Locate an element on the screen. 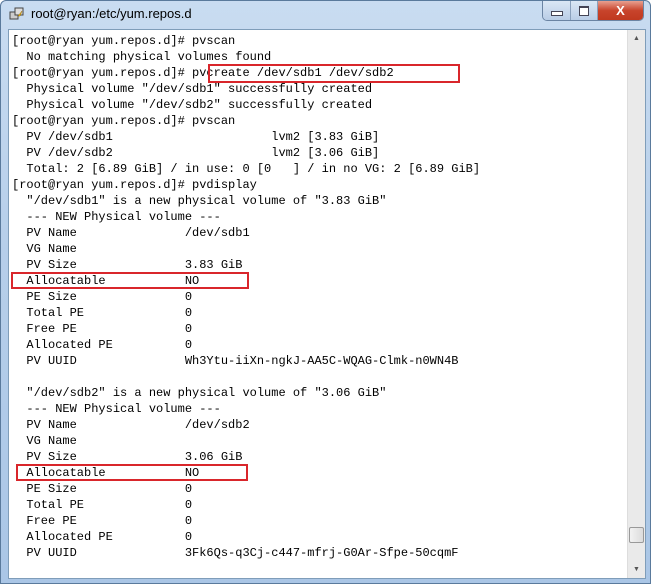 This screenshot has width=651, height=584. maximize-icon is located at coordinates (584, 10).